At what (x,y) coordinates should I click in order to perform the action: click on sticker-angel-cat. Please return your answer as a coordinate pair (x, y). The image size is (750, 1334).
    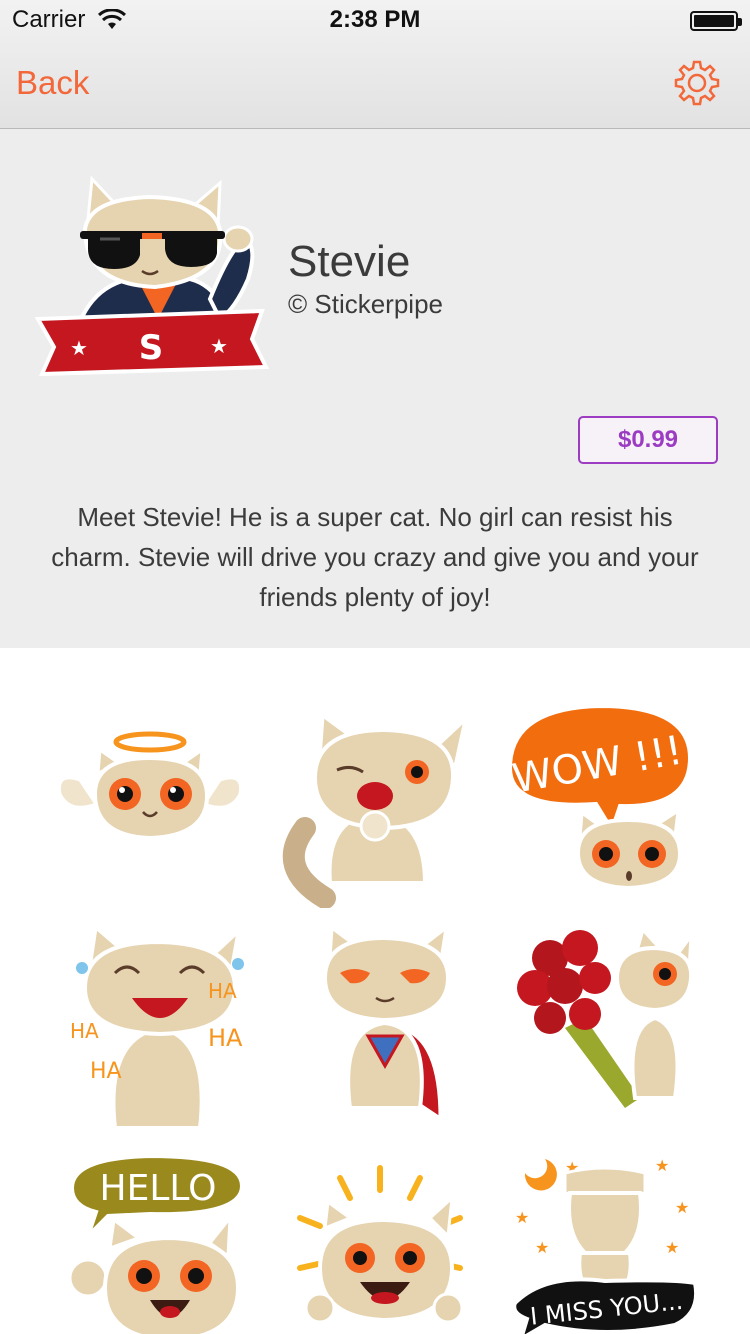
    Looking at the image, I should click on (150, 808).